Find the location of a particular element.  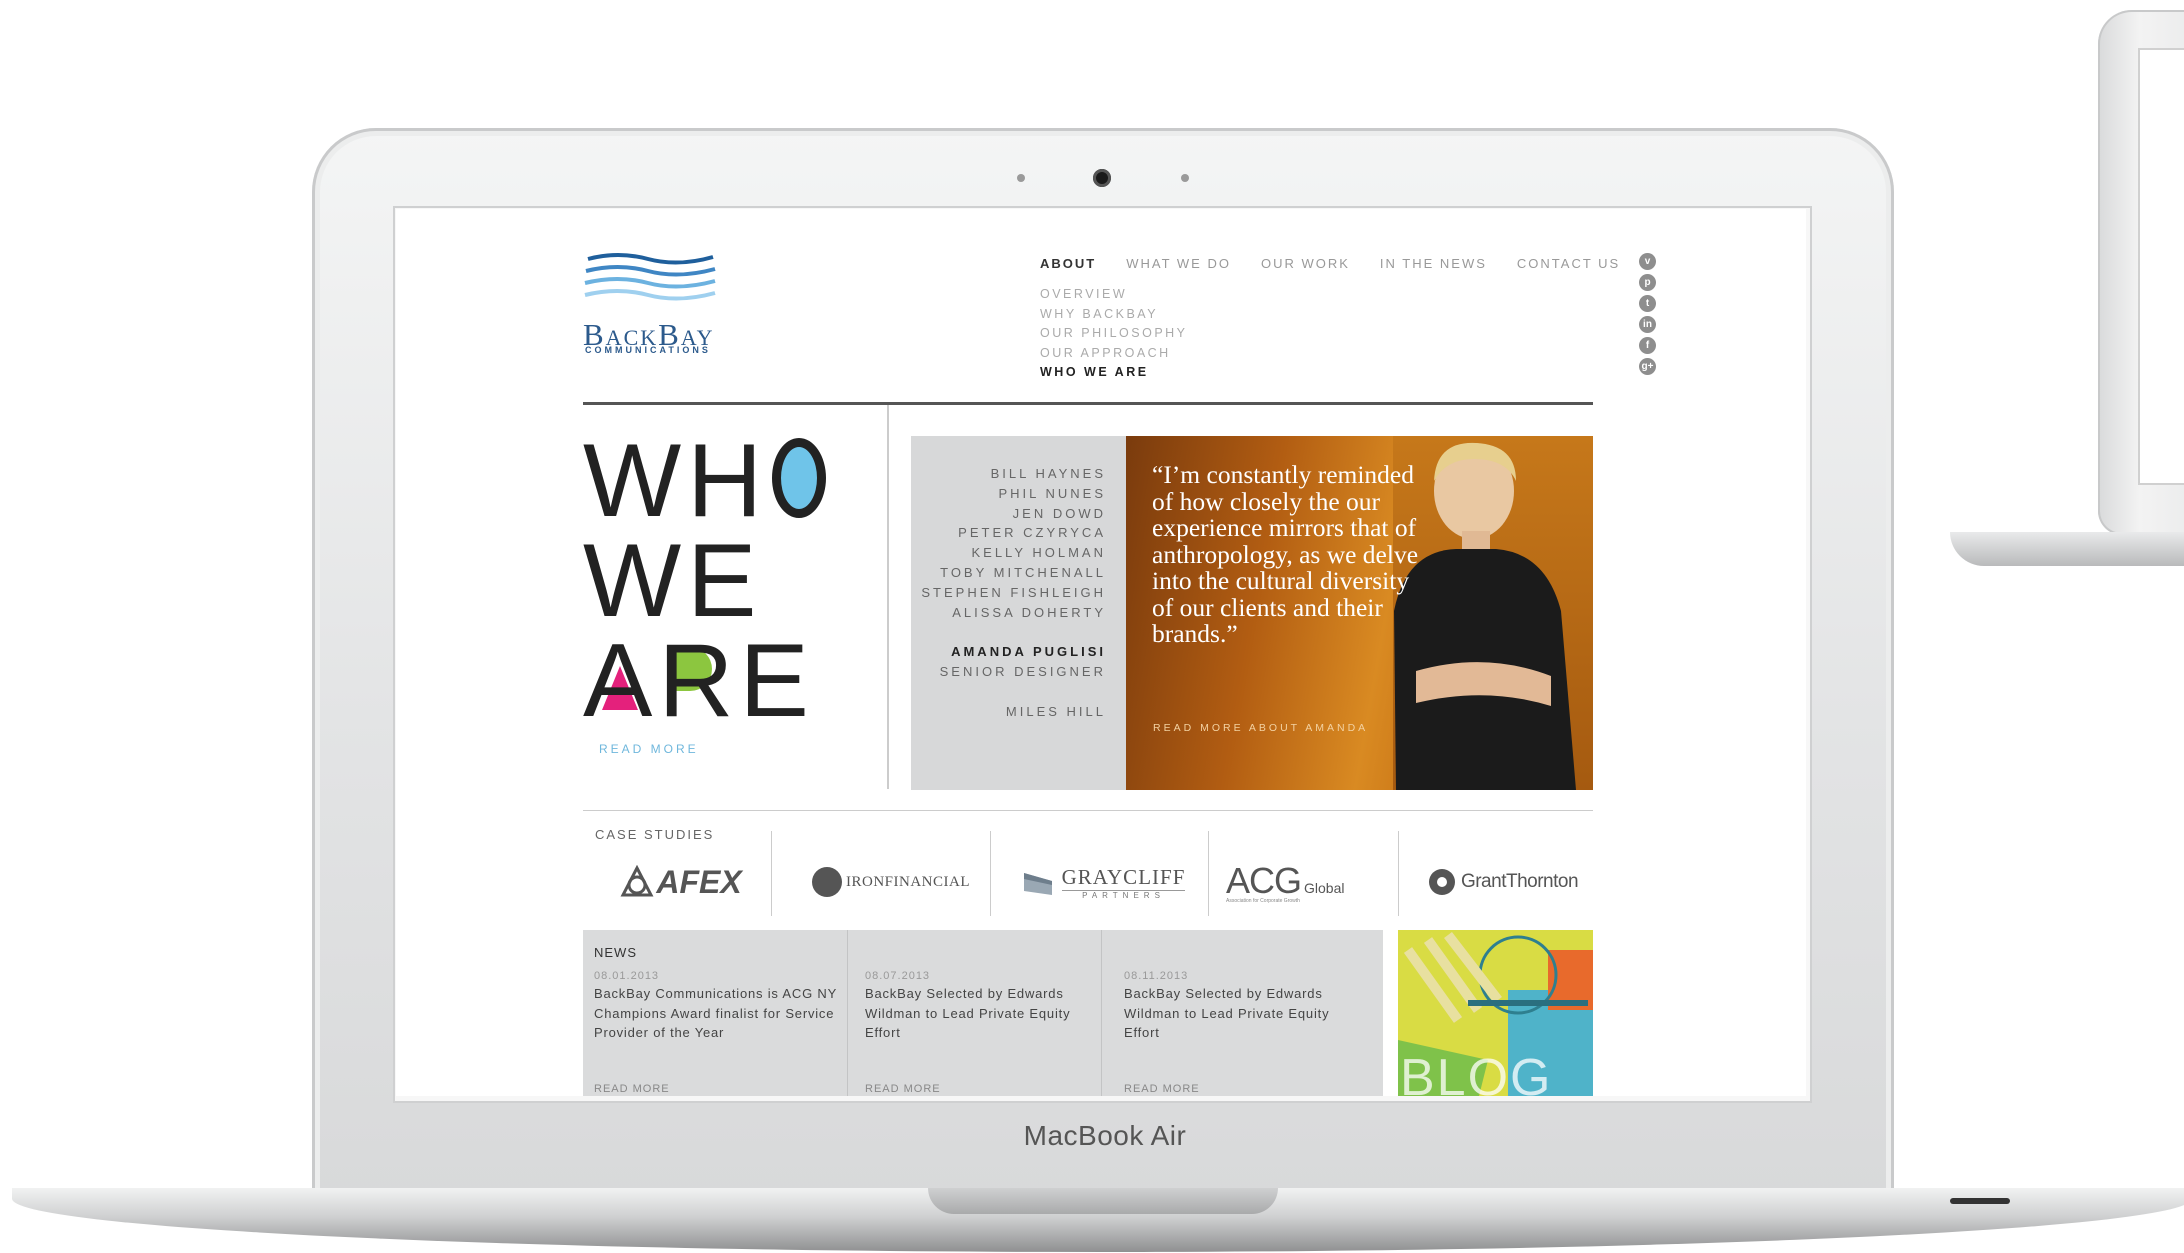

news-date: 08.11.2013 is located at coordinates (1156, 976).